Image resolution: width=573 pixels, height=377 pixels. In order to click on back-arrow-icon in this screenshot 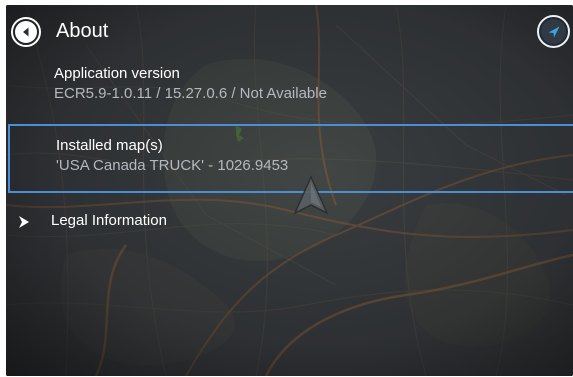, I will do `click(26, 32)`.